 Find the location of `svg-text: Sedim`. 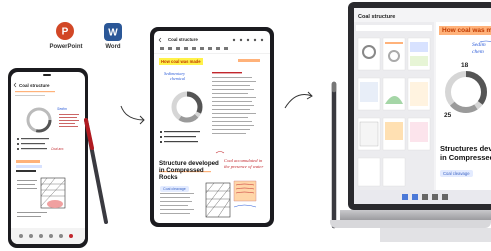

svg-text: Sedim is located at coordinates (62, 109).